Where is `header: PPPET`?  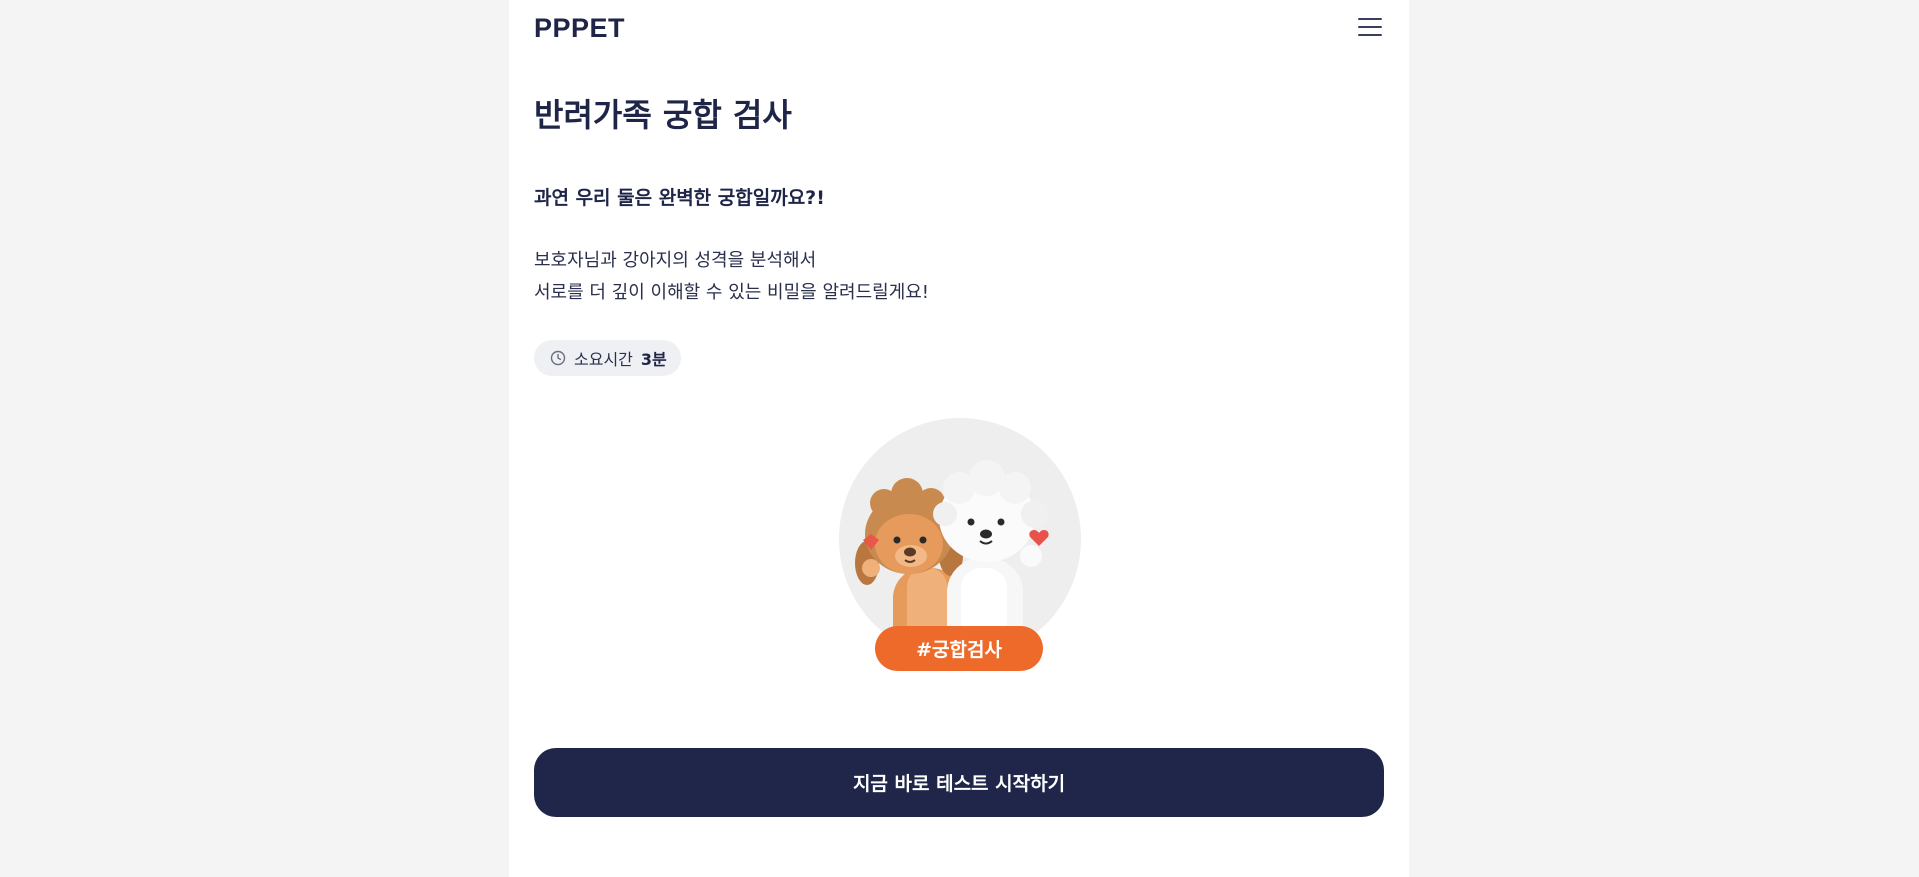 header: PPPET is located at coordinates (959, 28).